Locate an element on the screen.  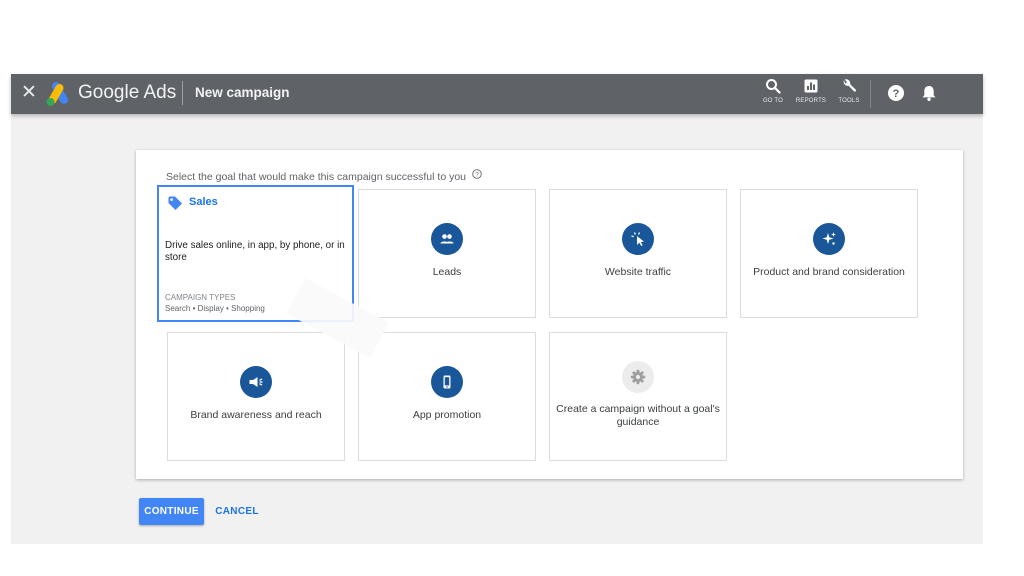
goal-card-leads: Leads is located at coordinates (447, 253).